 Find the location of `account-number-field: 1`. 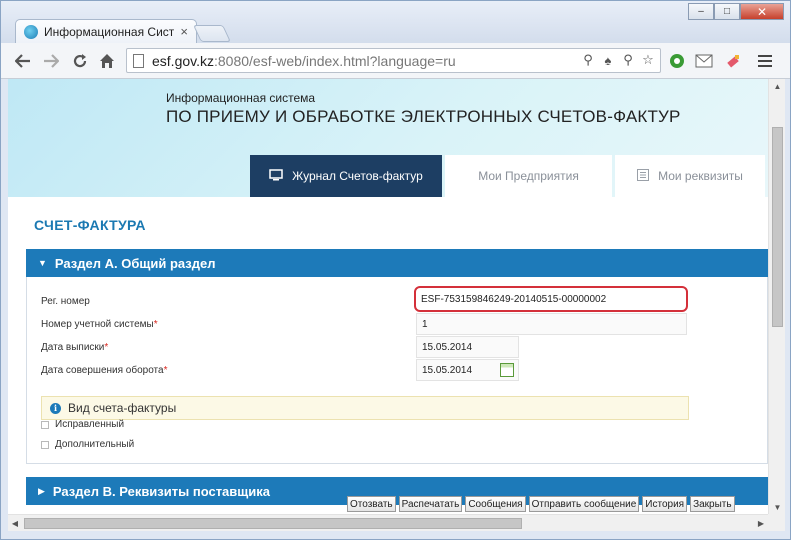

account-number-field: 1 is located at coordinates (551, 324).